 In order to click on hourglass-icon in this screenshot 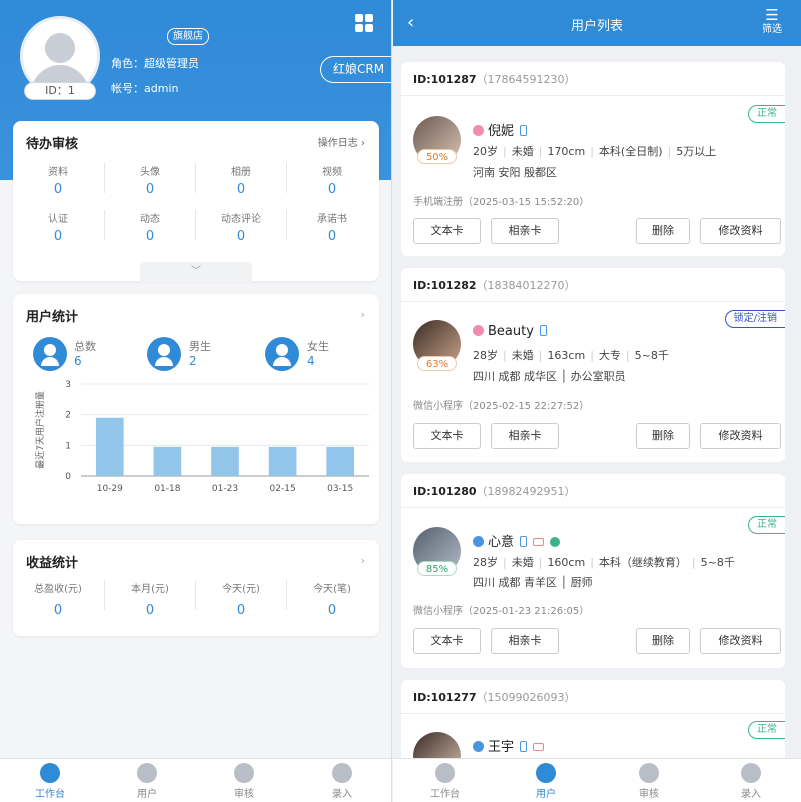, I will do `click(244, 773)`.